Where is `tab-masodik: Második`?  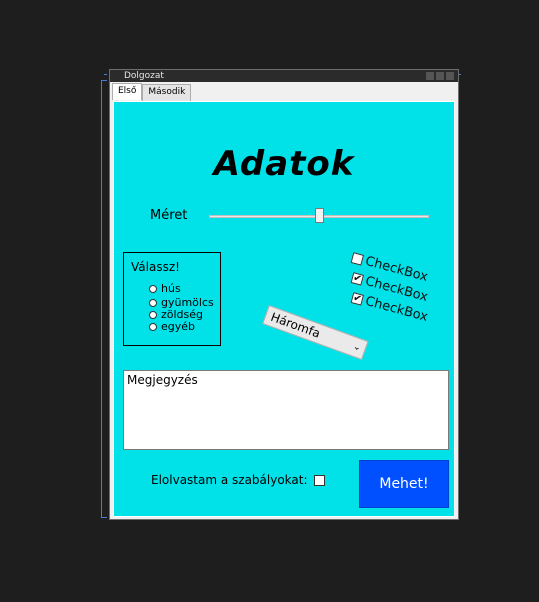
tab-masodik: Második is located at coordinates (167, 92).